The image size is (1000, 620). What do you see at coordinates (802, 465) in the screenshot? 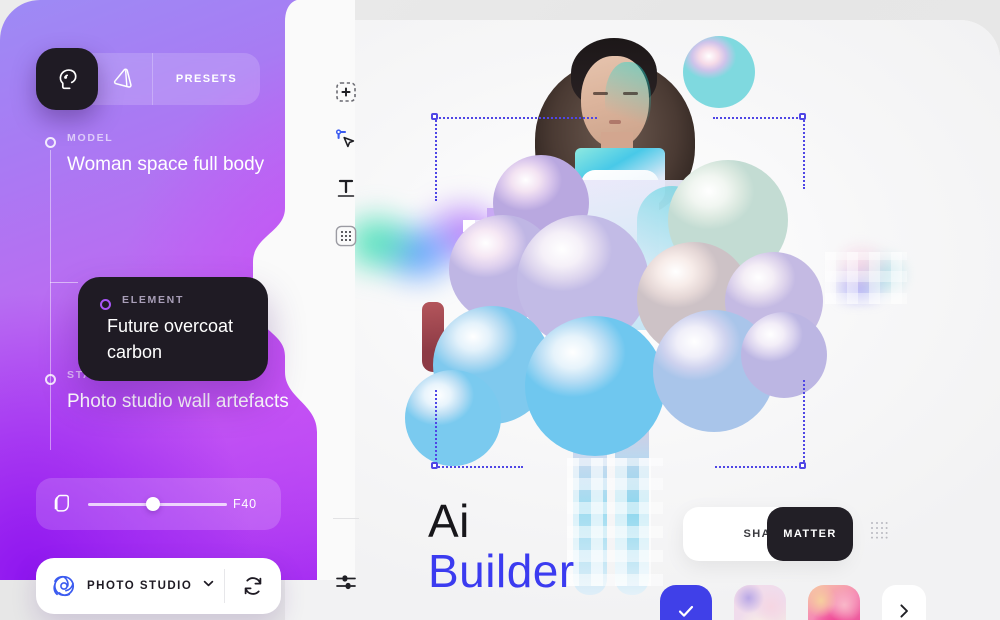
I see `selection-handle-bottom-right` at bounding box center [802, 465].